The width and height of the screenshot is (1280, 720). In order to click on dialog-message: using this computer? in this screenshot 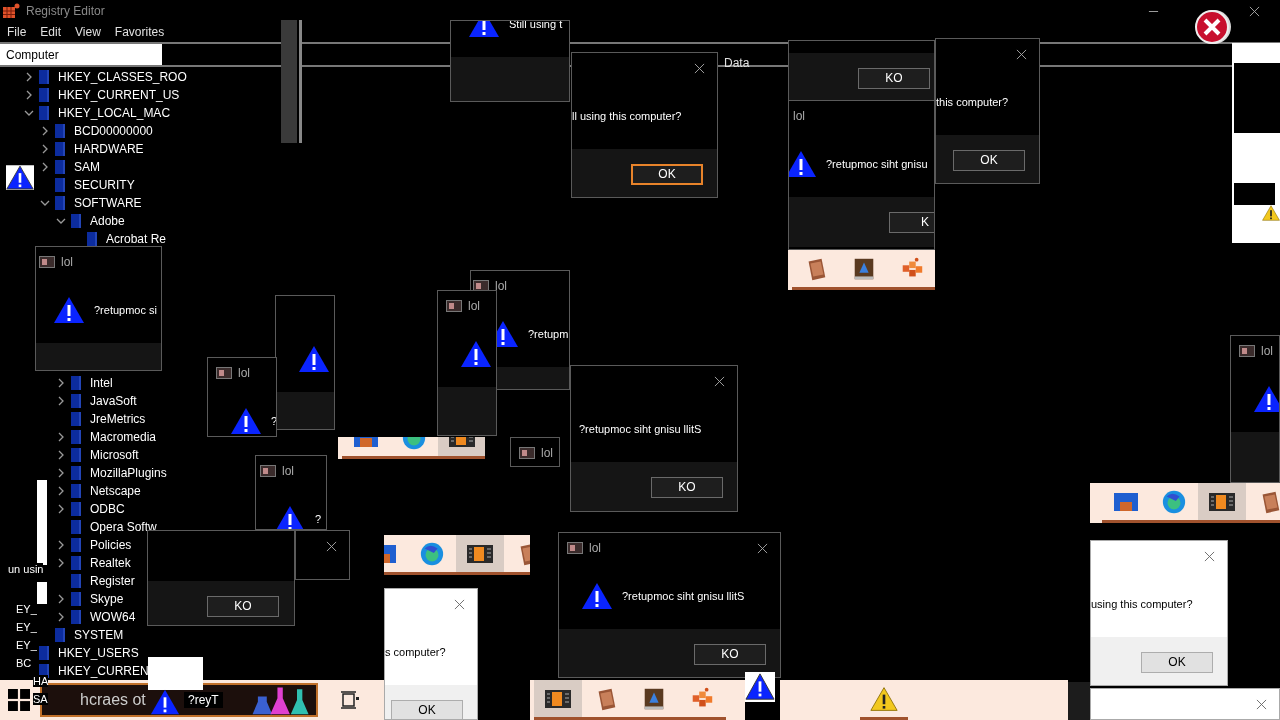, I will do `click(1142, 604)`.